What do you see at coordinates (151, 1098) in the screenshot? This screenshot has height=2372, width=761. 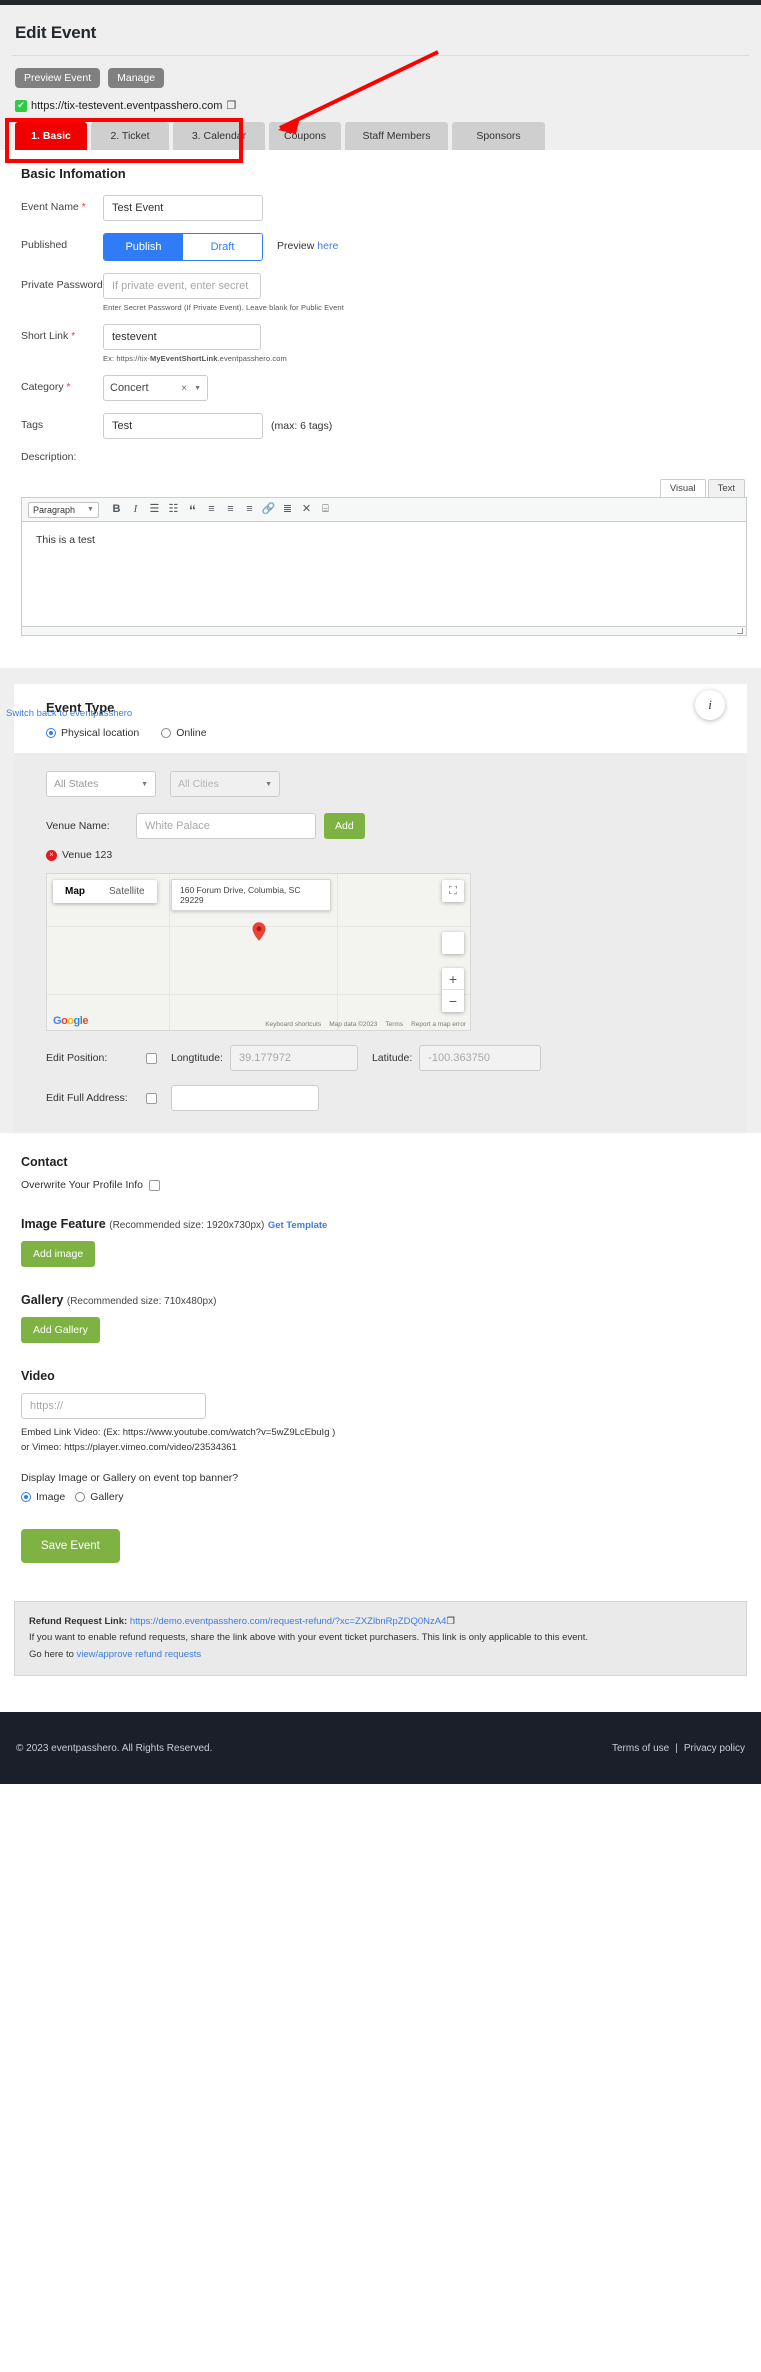 I see `edit-full-address-checkbox` at bounding box center [151, 1098].